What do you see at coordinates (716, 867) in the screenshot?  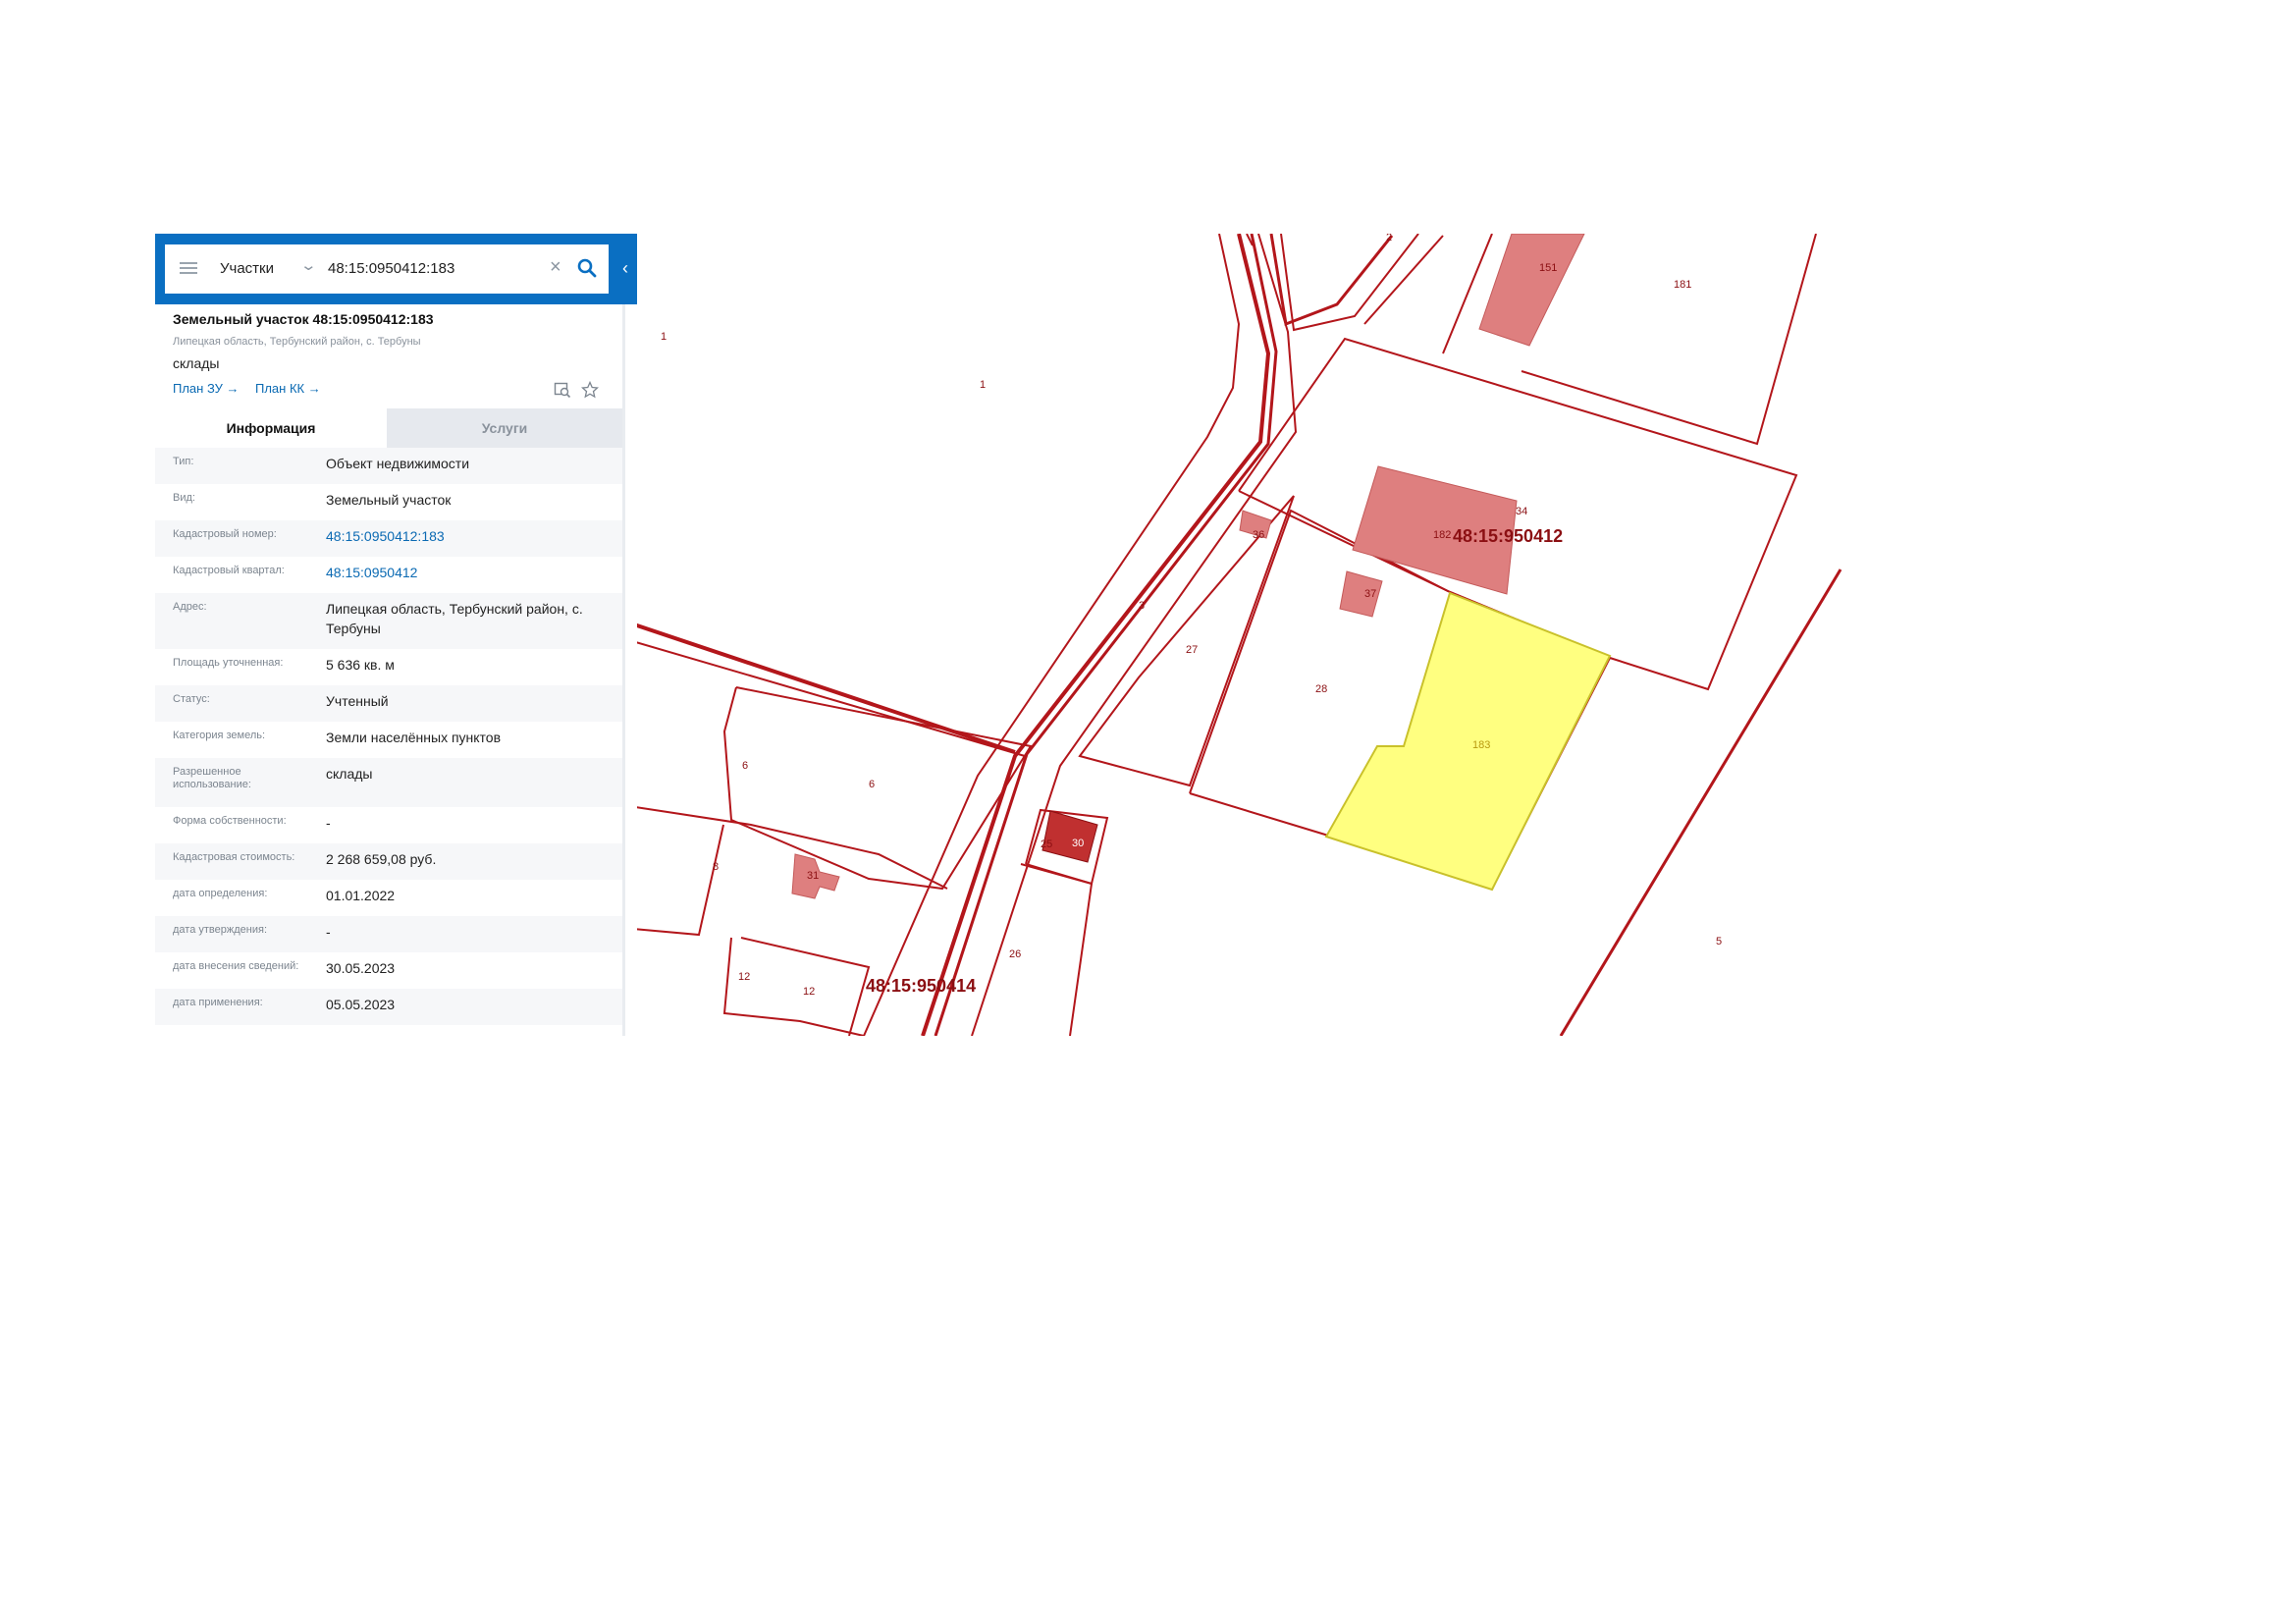 I see `parcel-label: 8` at bounding box center [716, 867].